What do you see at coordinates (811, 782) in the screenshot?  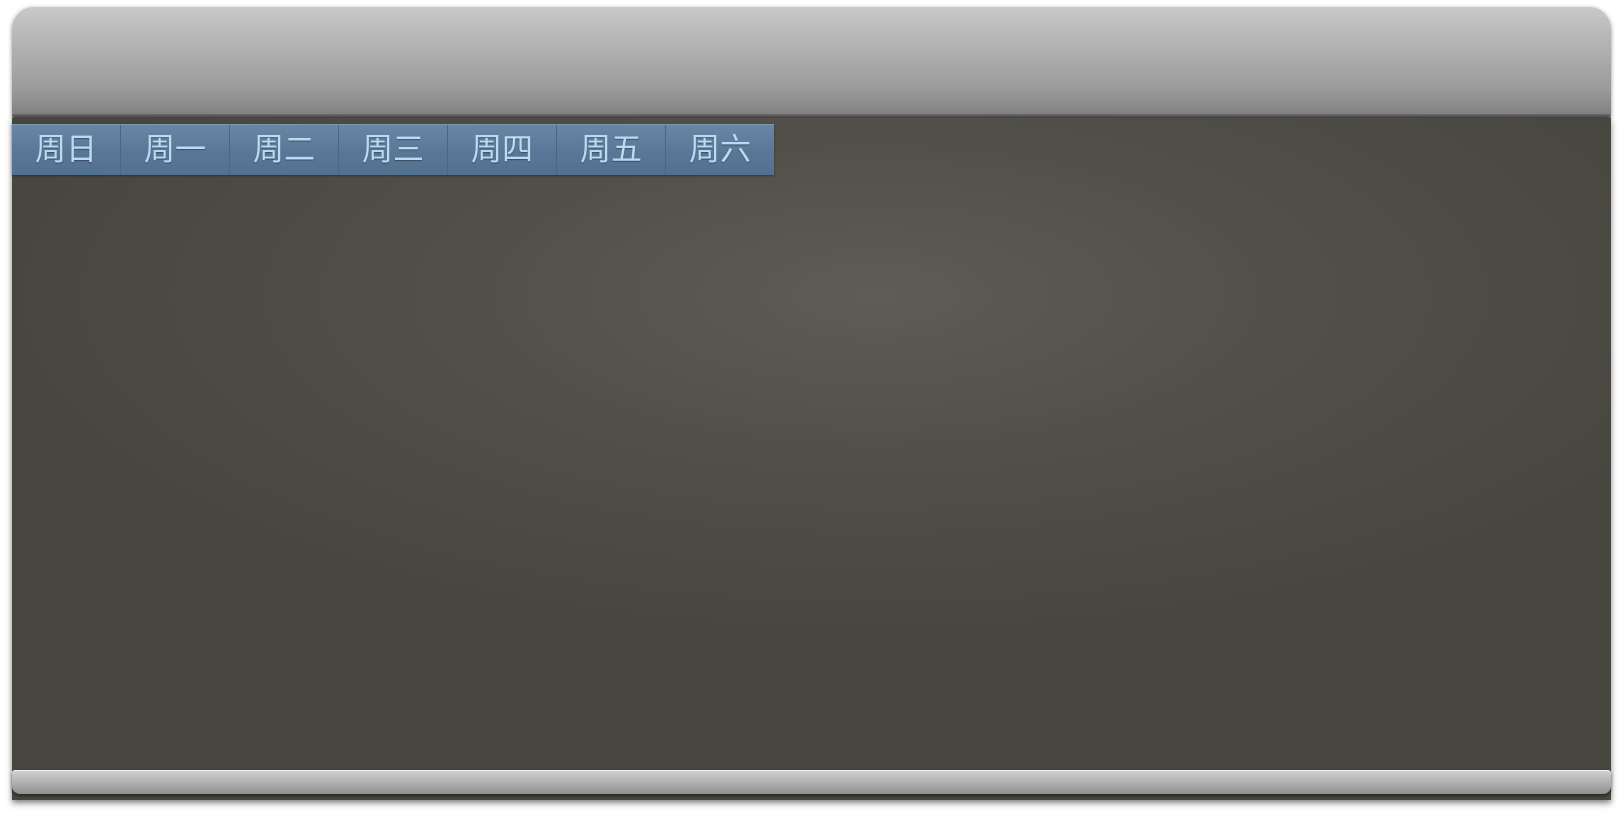 I see `bottom-footer-bar` at bounding box center [811, 782].